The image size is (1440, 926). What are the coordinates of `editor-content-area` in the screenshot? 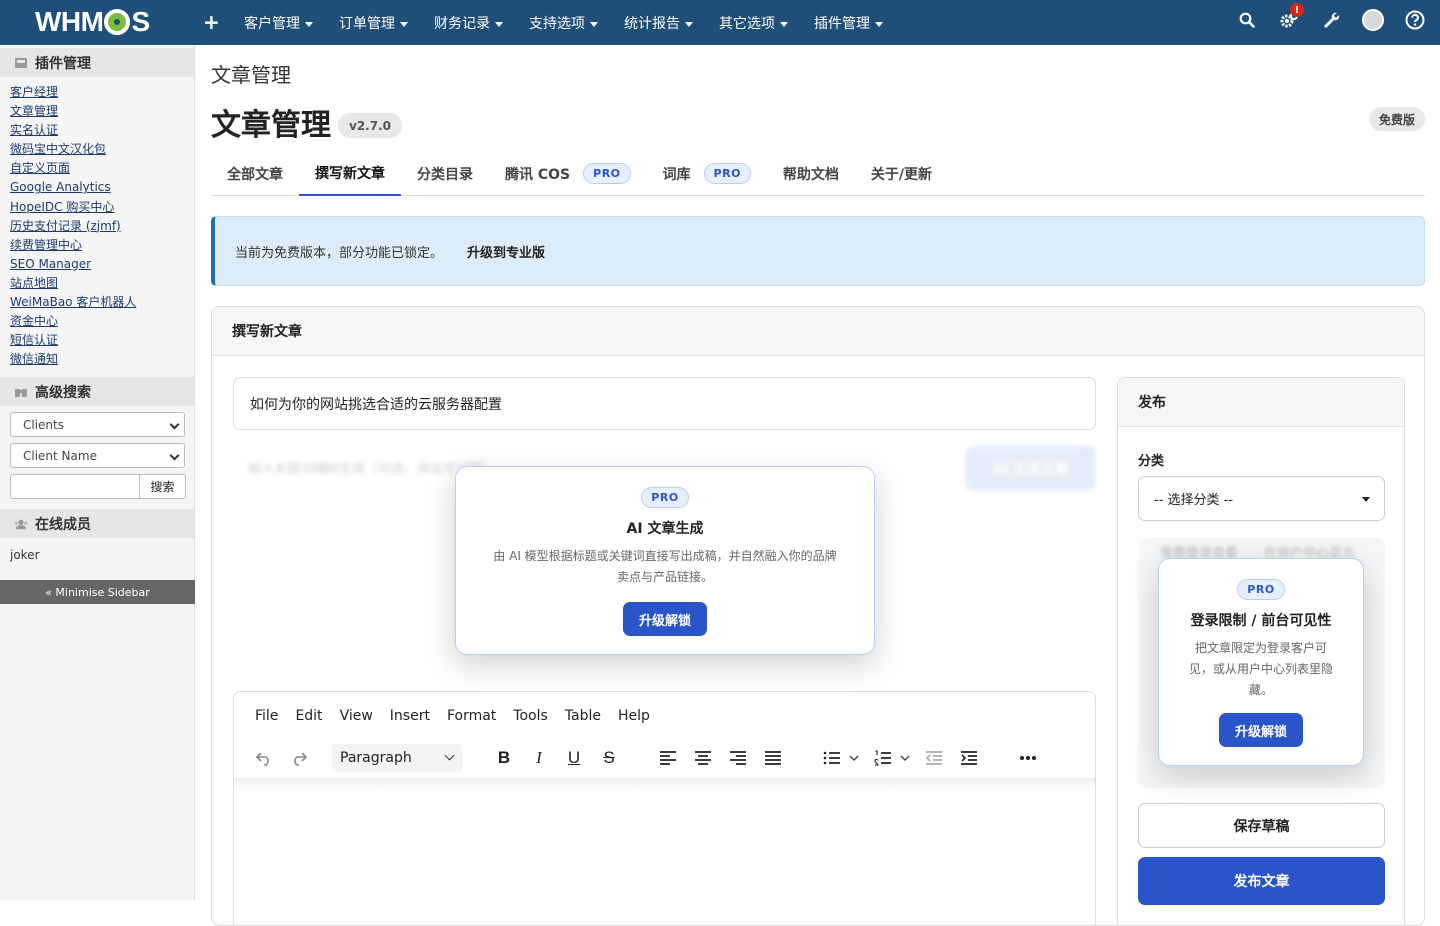 It's located at (664, 784).